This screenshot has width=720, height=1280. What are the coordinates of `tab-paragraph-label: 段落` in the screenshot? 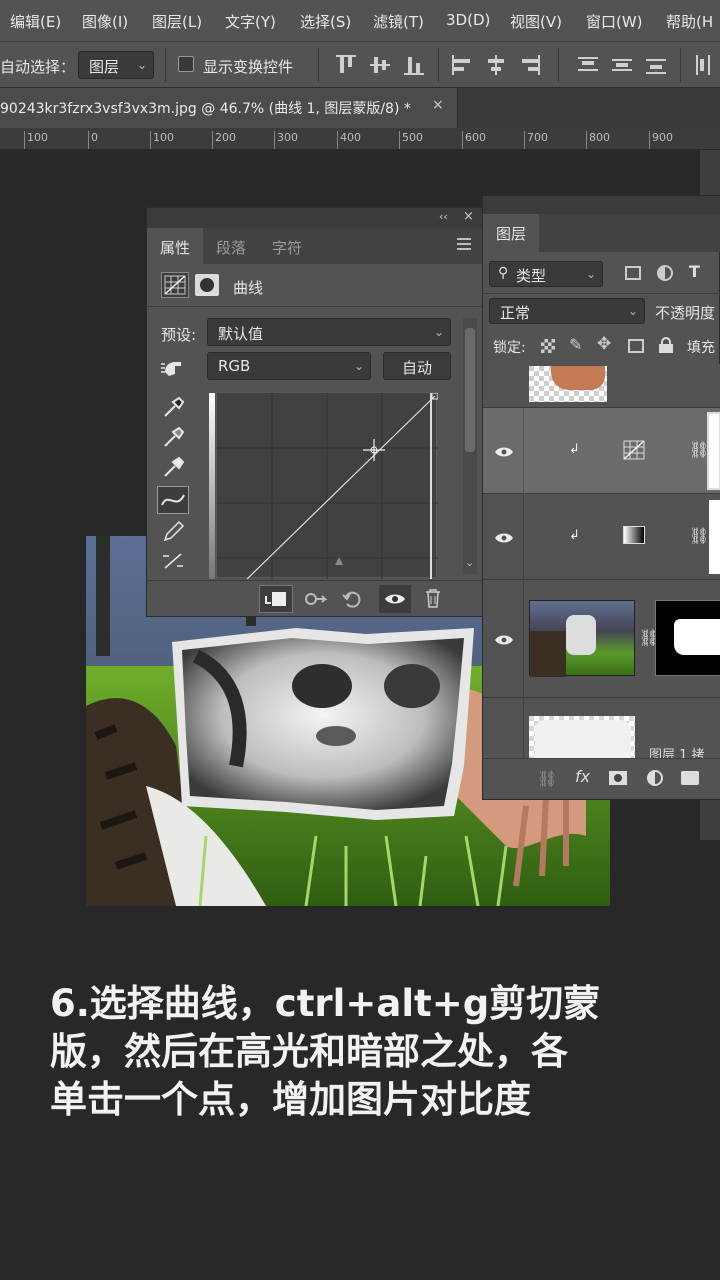 It's located at (230, 248).